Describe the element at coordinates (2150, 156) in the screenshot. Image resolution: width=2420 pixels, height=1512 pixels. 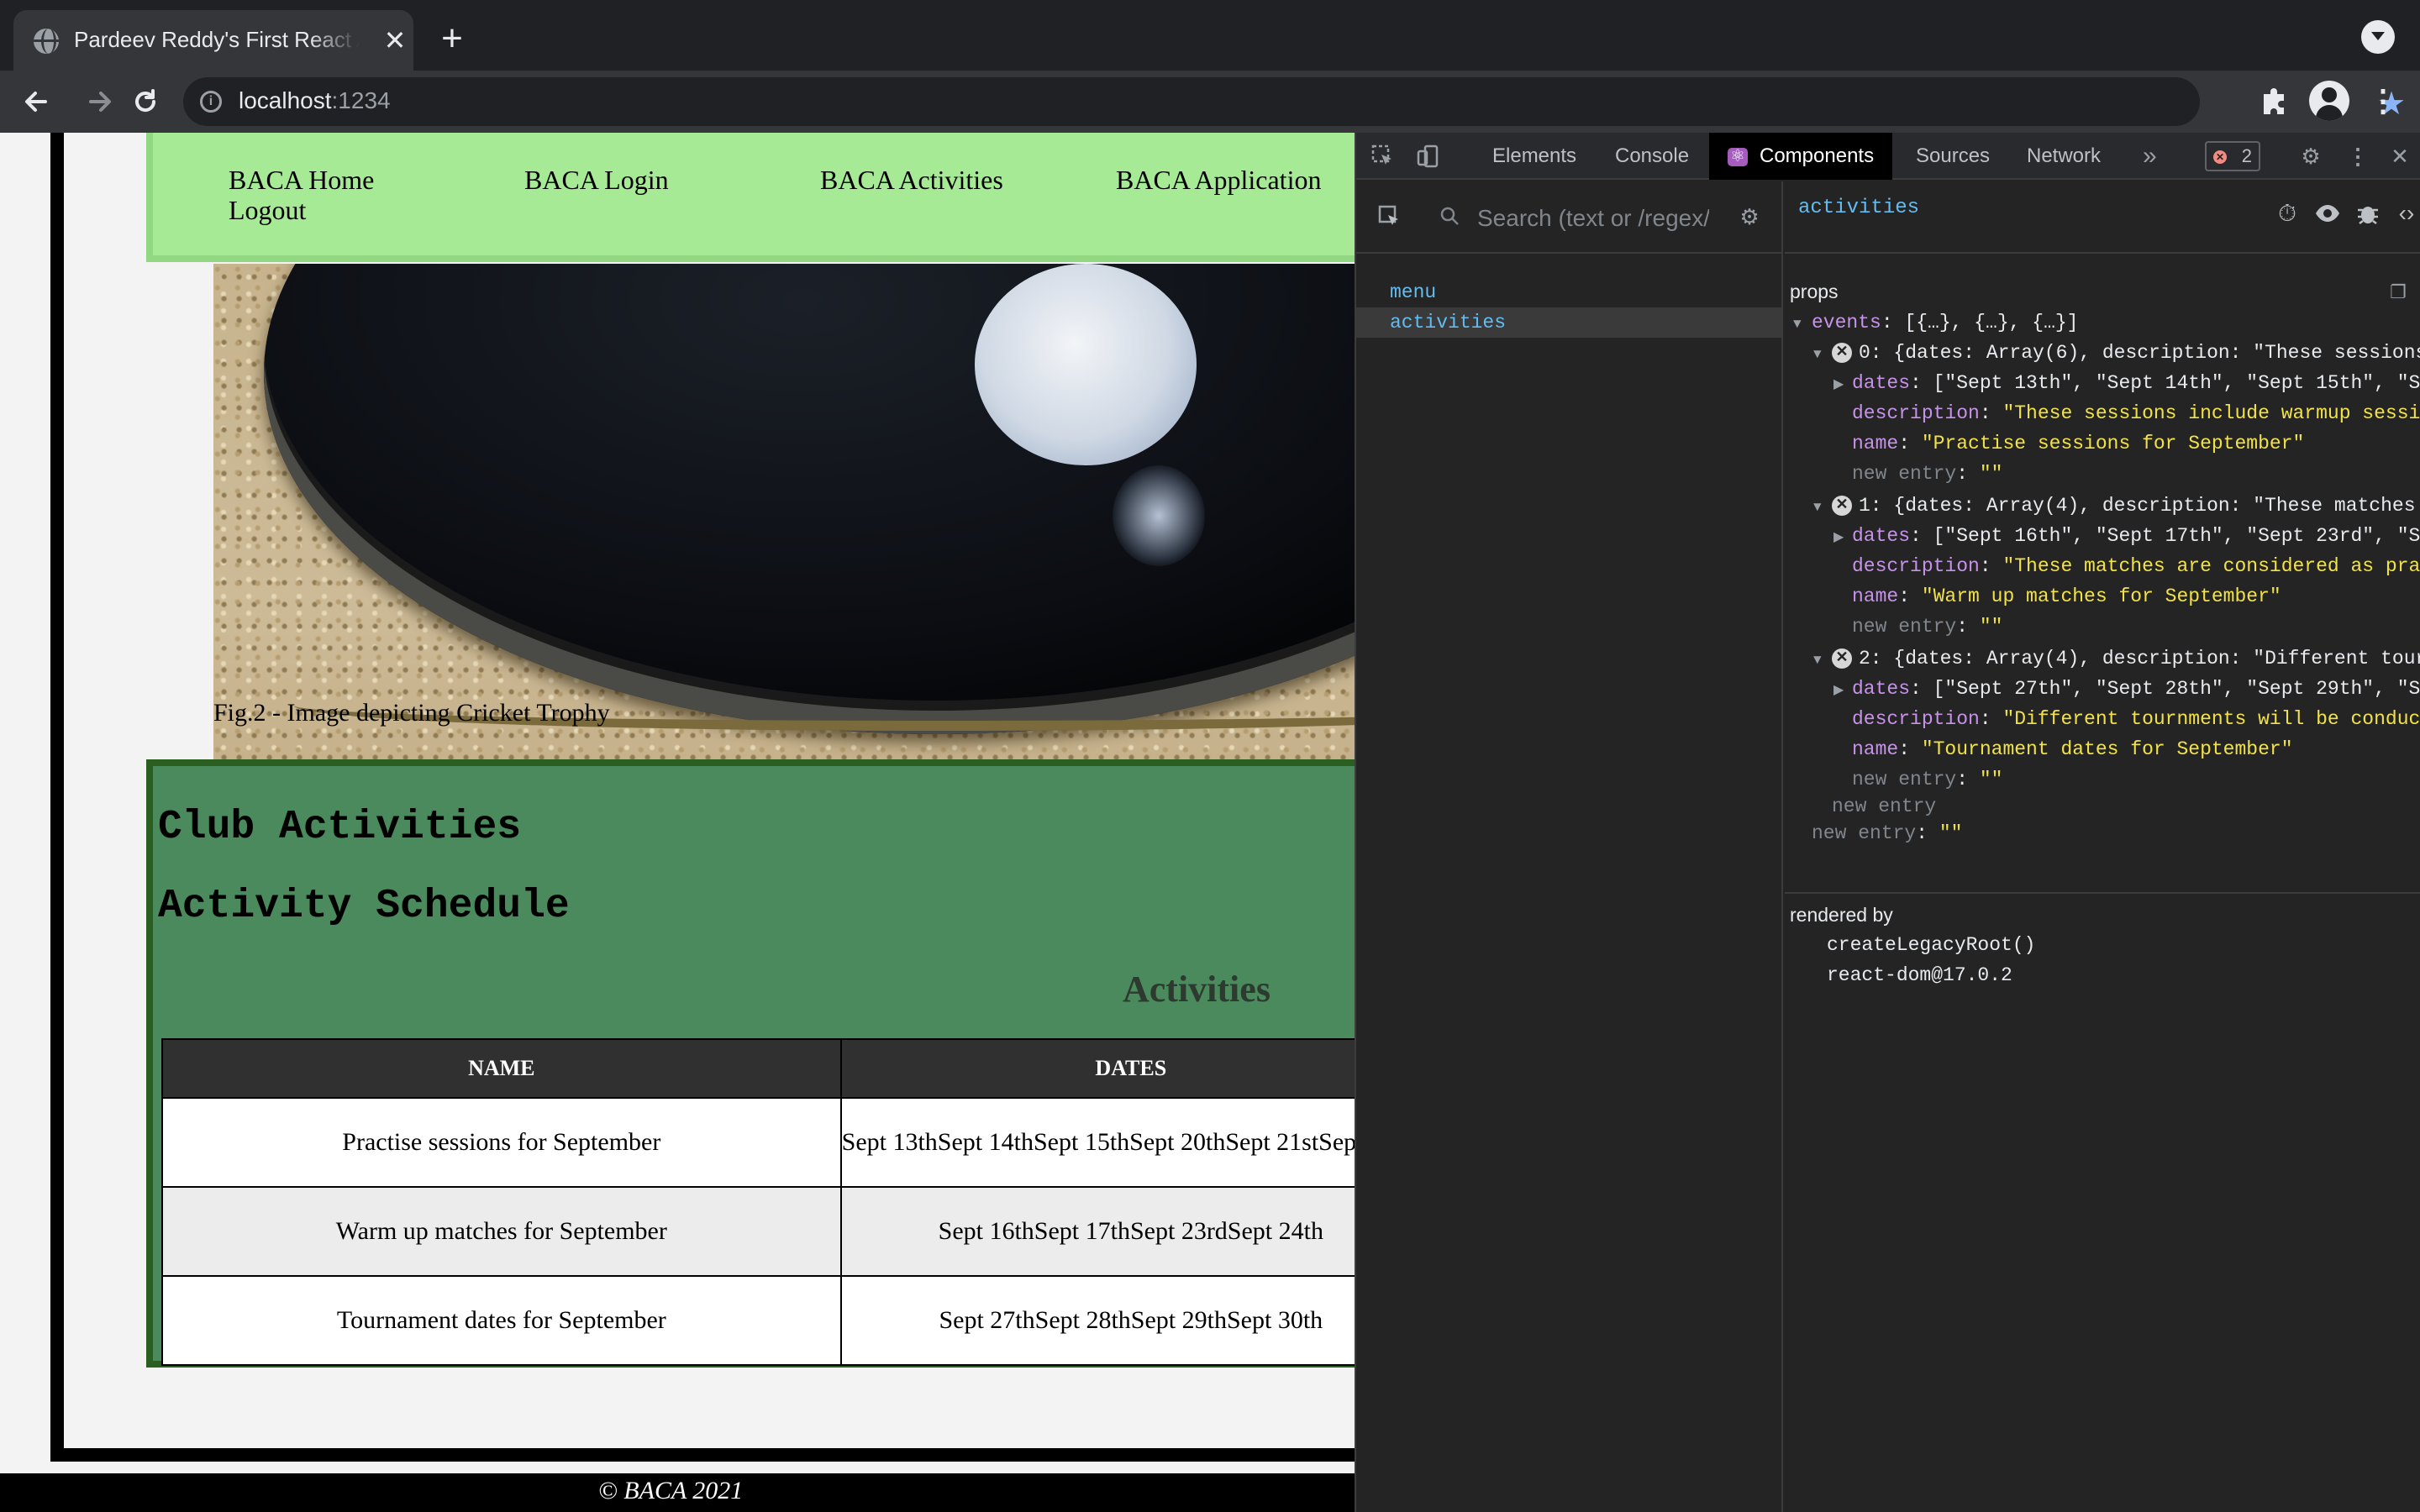
I see `more-tabs-button: »` at that location.